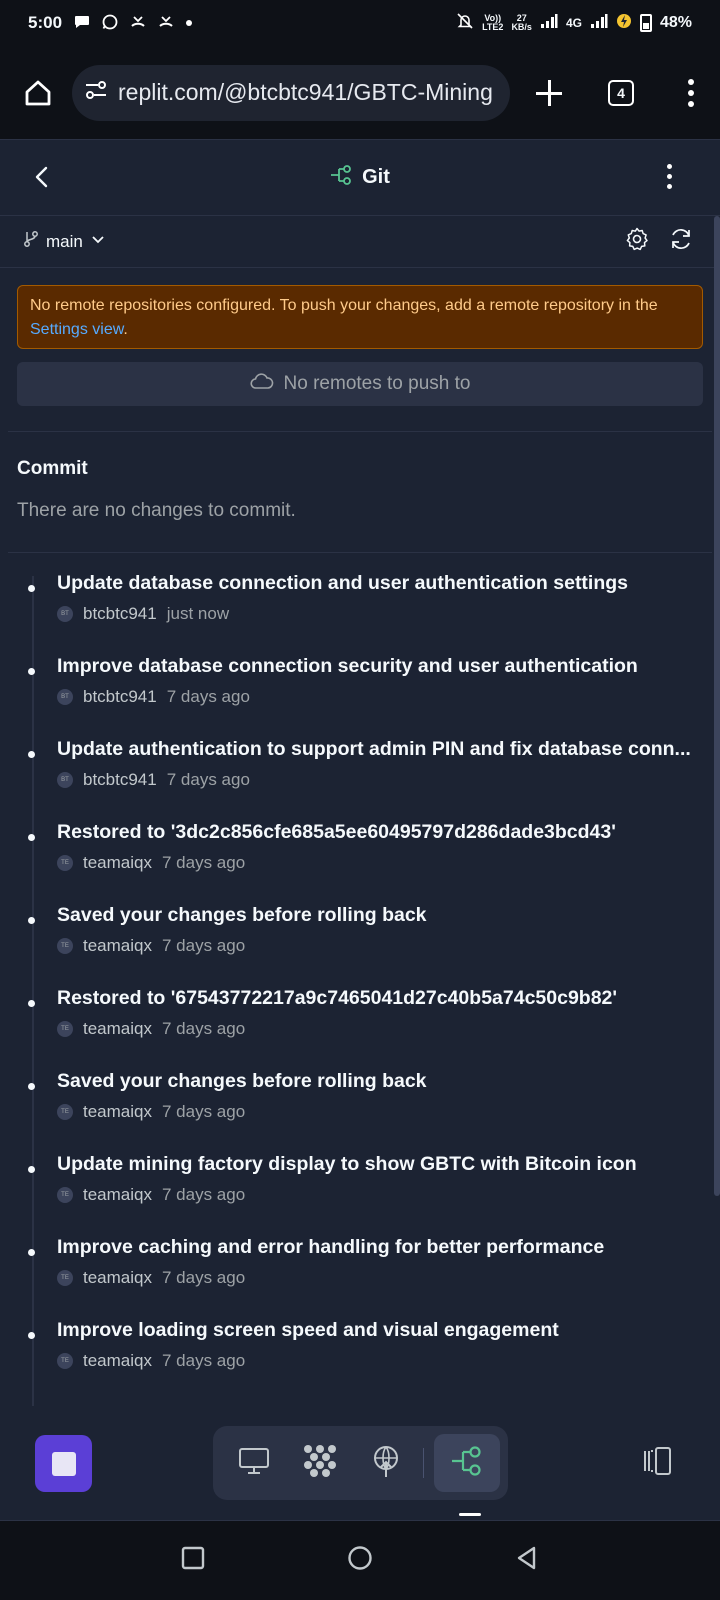 This screenshot has height=1600, width=720. What do you see at coordinates (291, 92) in the screenshot?
I see `address-bar: replit.com/@btcbtc941/GBTC-Mining` at bounding box center [291, 92].